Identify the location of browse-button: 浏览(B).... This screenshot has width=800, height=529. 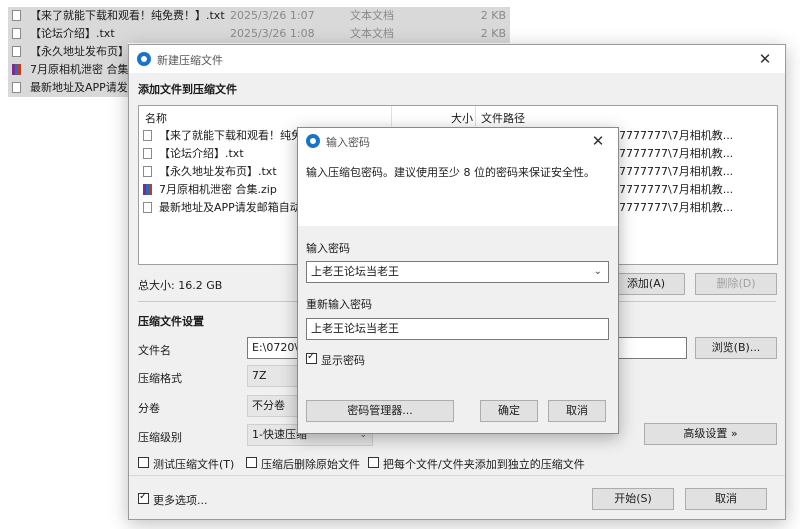
(736, 348).